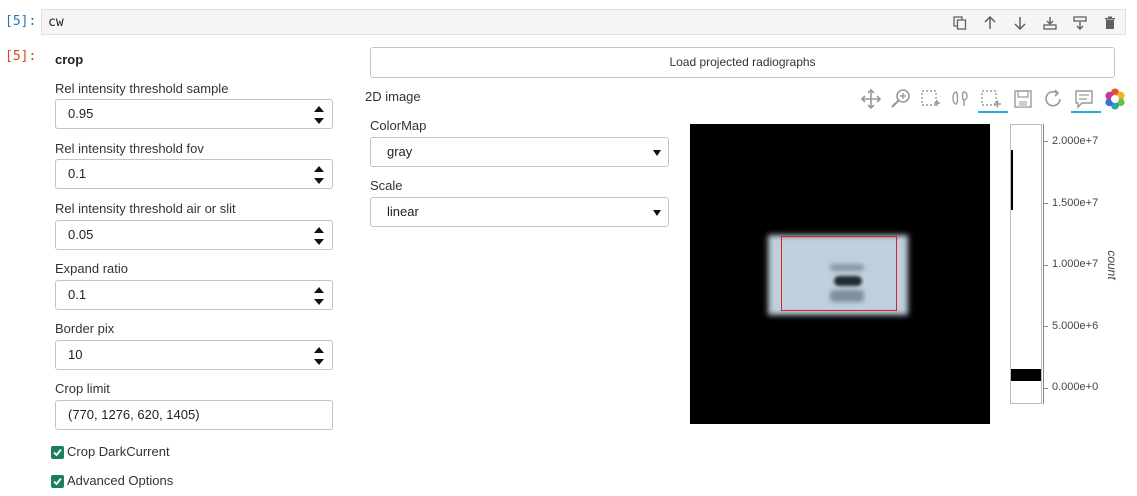  I want to click on tick-label: 0.000e+0, so click(1075, 387).